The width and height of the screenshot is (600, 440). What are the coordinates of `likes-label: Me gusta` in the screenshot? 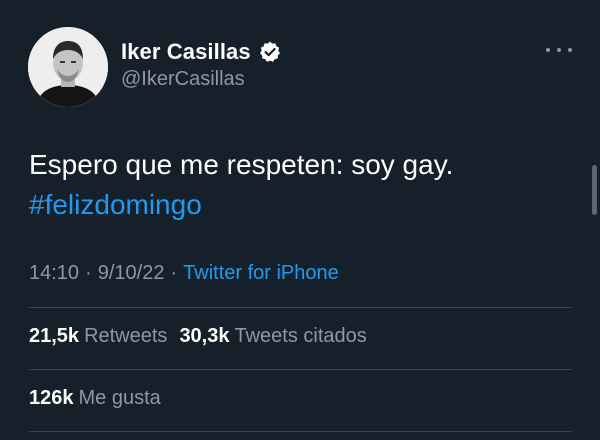 It's located at (119, 398).